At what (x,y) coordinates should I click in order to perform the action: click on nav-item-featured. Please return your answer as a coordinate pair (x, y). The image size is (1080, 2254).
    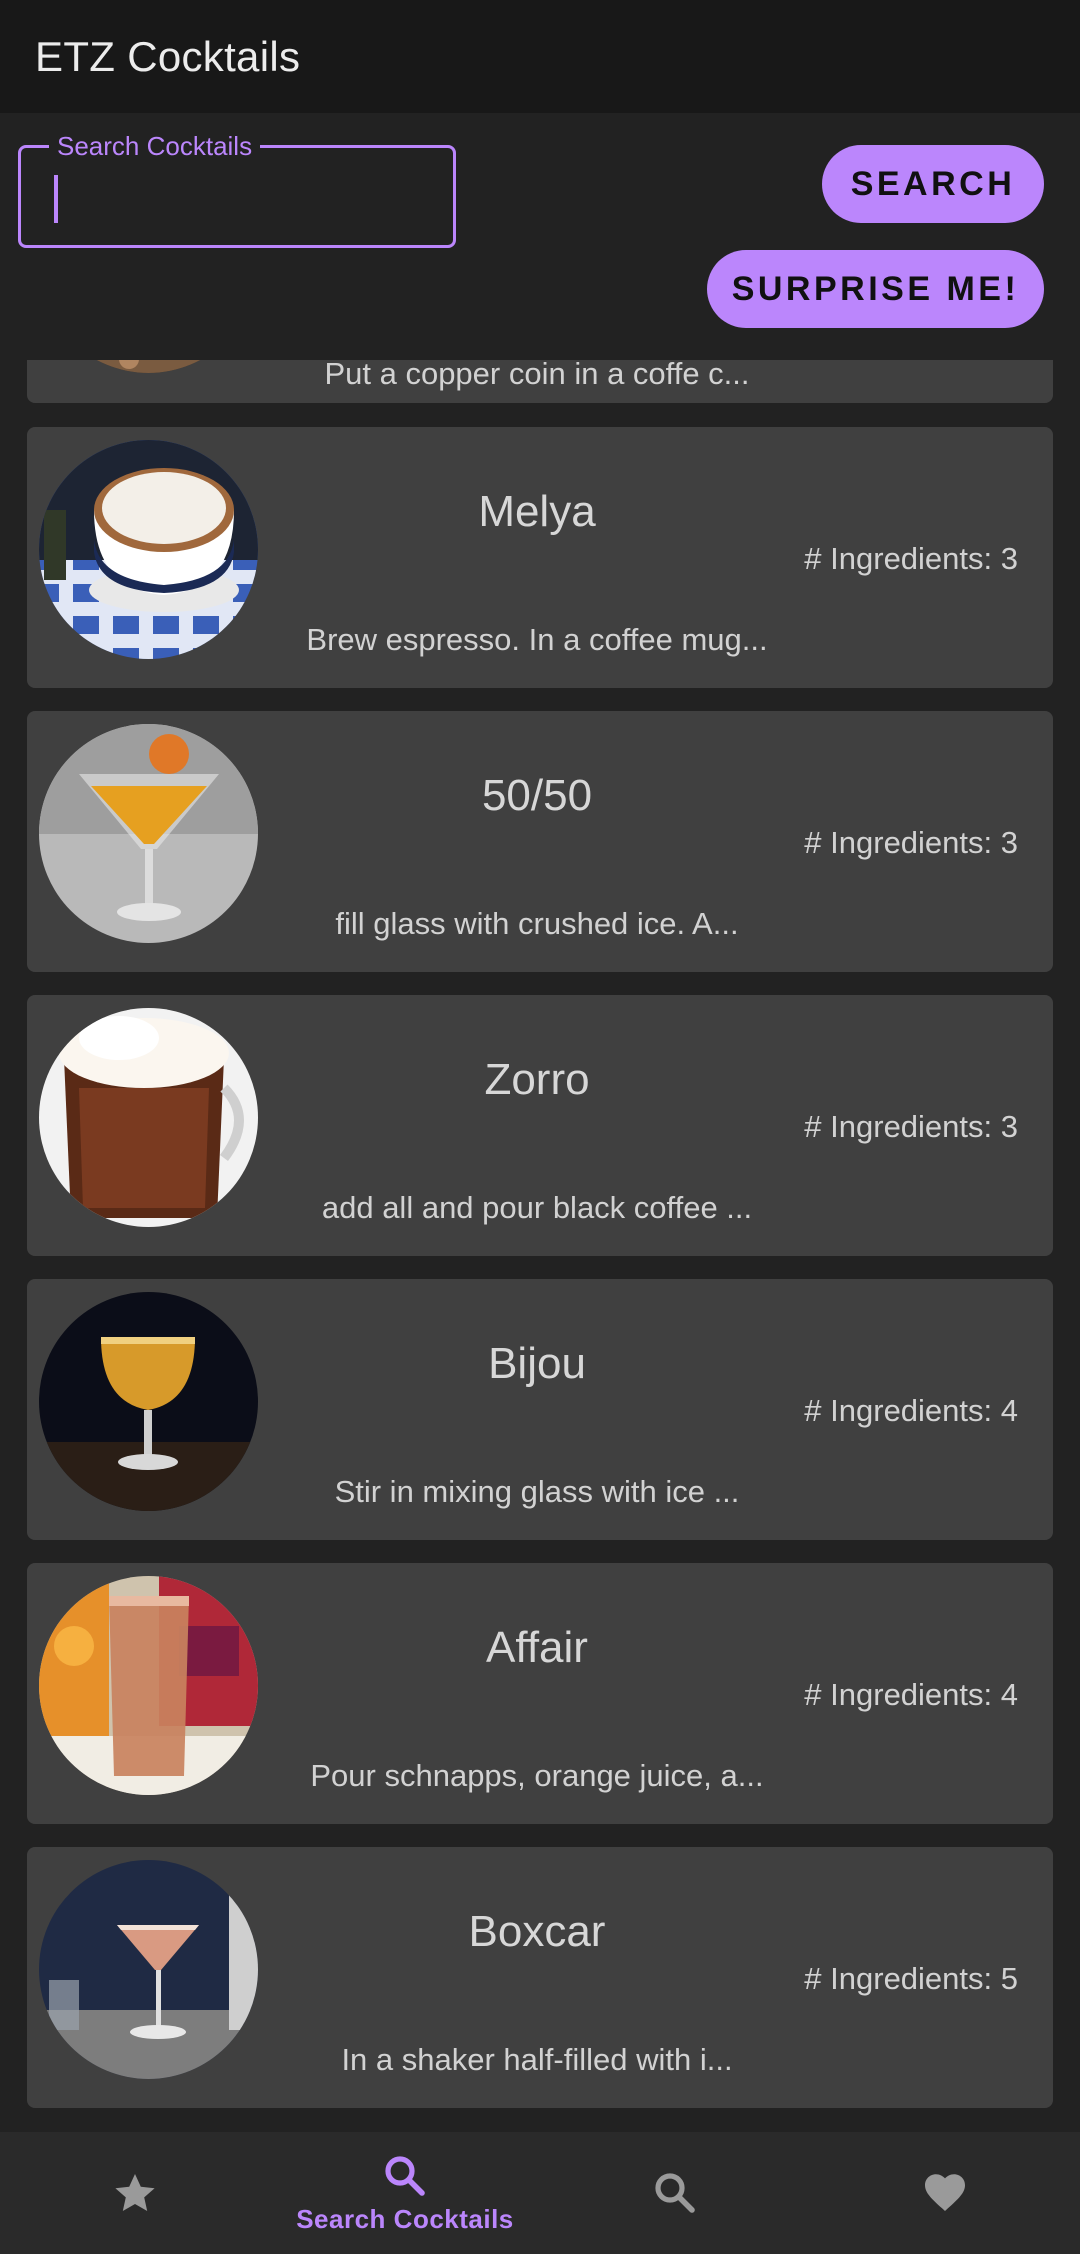
    Looking at the image, I should click on (135, 2193).